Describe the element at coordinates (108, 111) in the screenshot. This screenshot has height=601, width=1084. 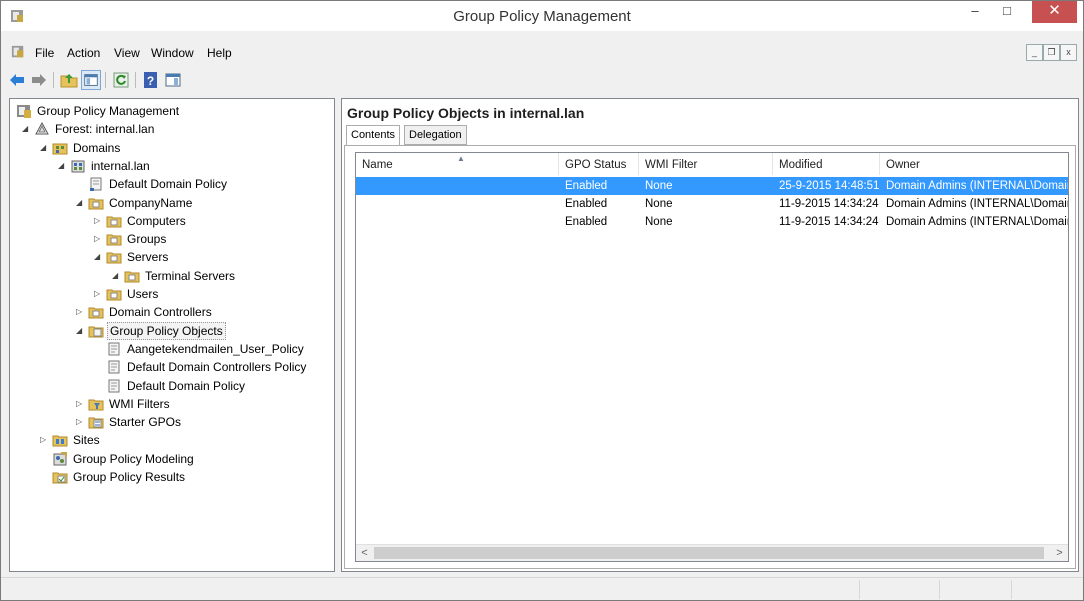
I see `tree-item-label: Group Policy Management` at that location.